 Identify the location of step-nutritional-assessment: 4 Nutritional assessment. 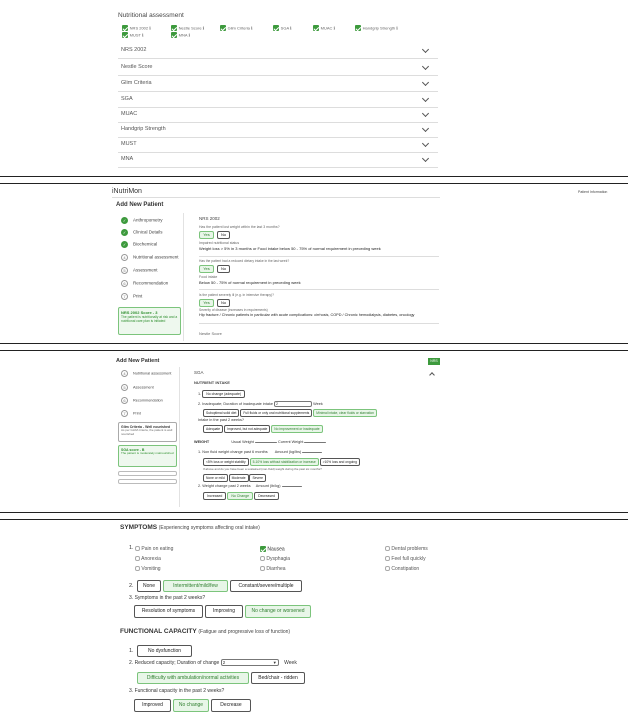
(150, 257).